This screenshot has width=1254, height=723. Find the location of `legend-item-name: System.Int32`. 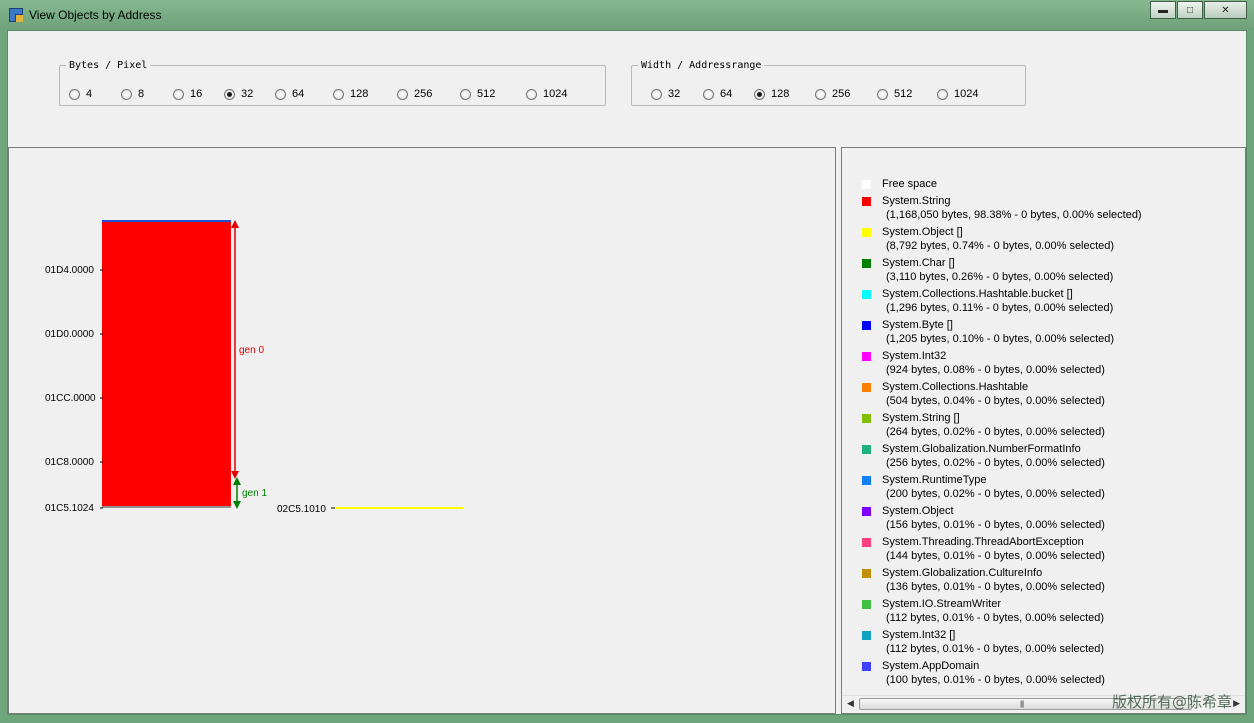

legend-item-name: System.Int32 is located at coordinates (914, 356).